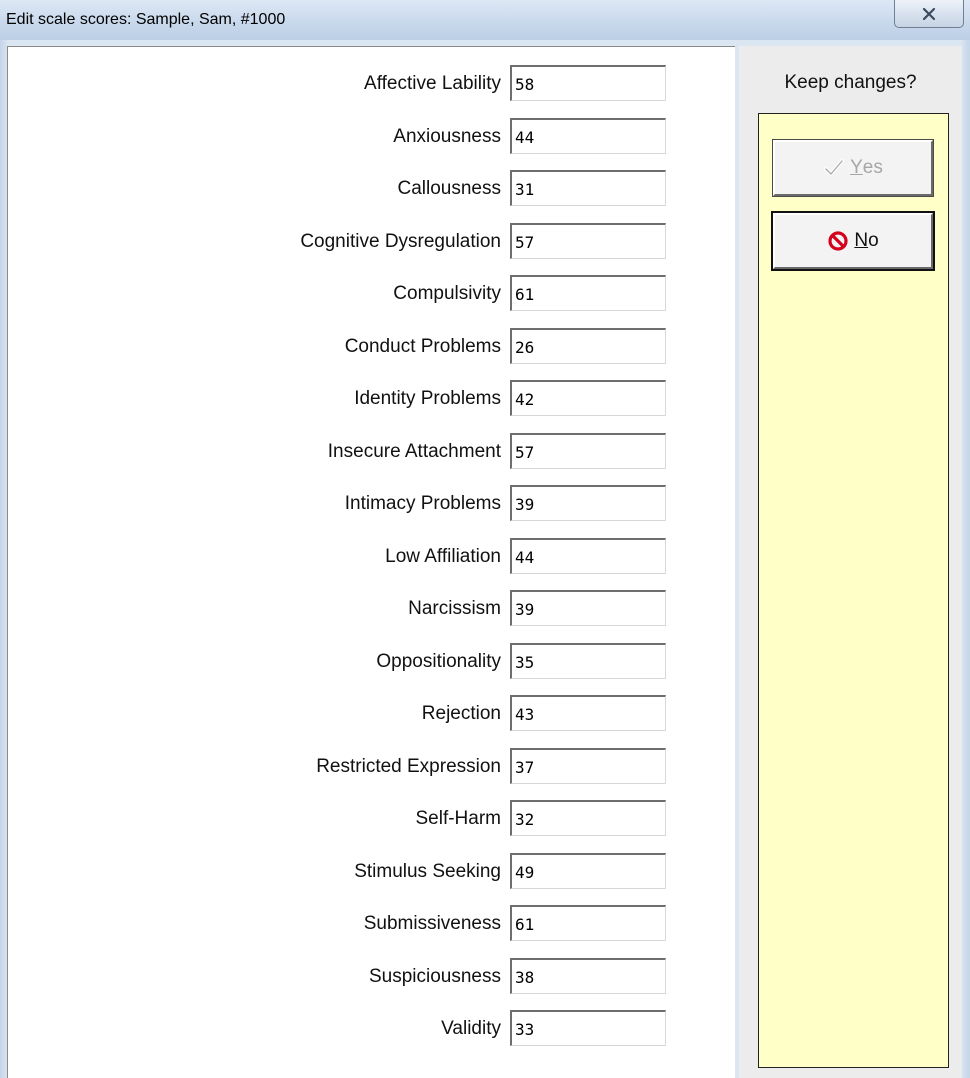  I want to click on scale-label: Cognitive Dysregulation, so click(400, 241).